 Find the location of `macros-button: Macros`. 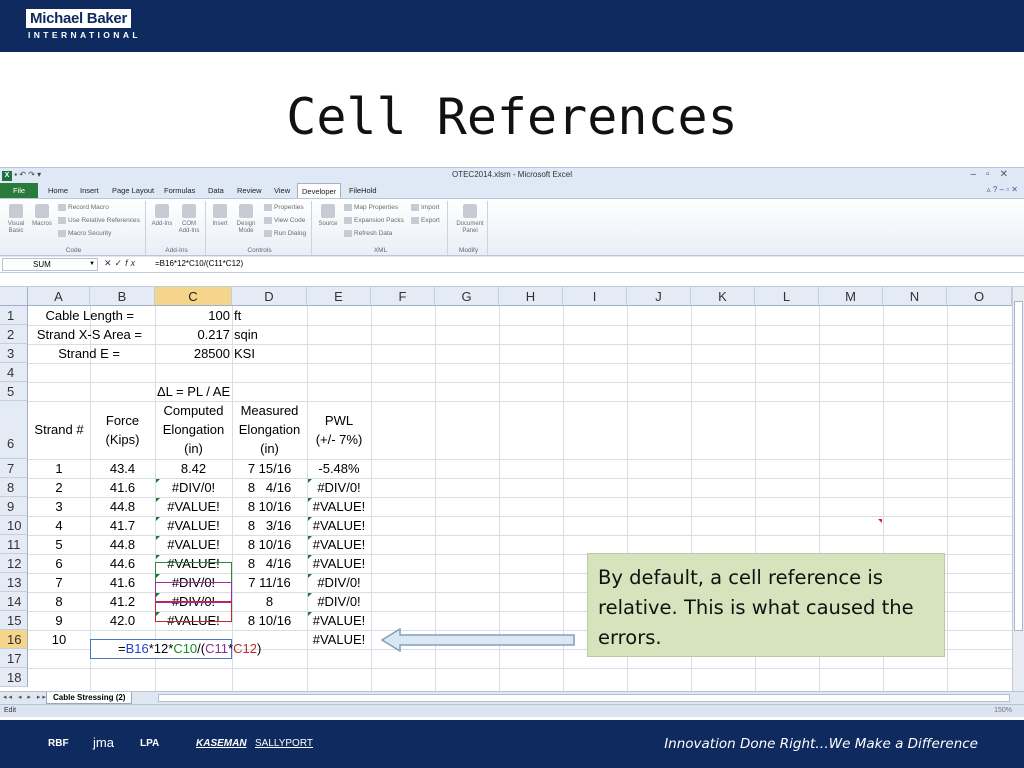

macros-button: Macros is located at coordinates (42, 216).